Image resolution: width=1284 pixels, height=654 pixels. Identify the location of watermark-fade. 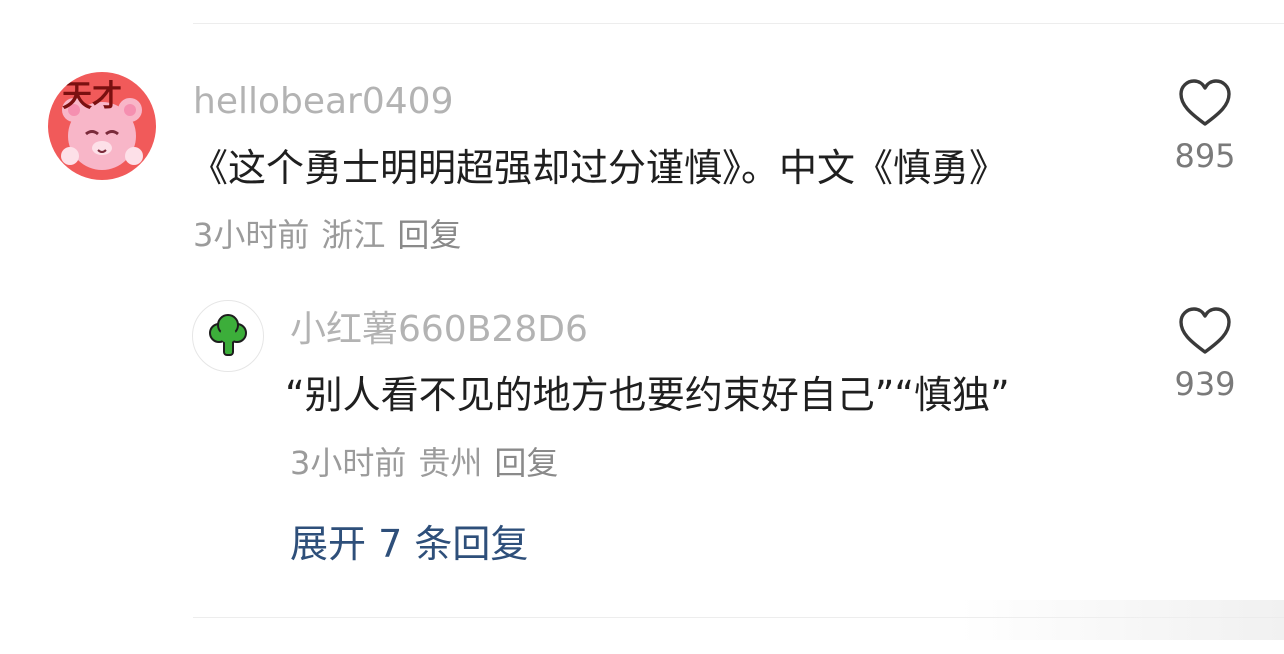
(1122, 620).